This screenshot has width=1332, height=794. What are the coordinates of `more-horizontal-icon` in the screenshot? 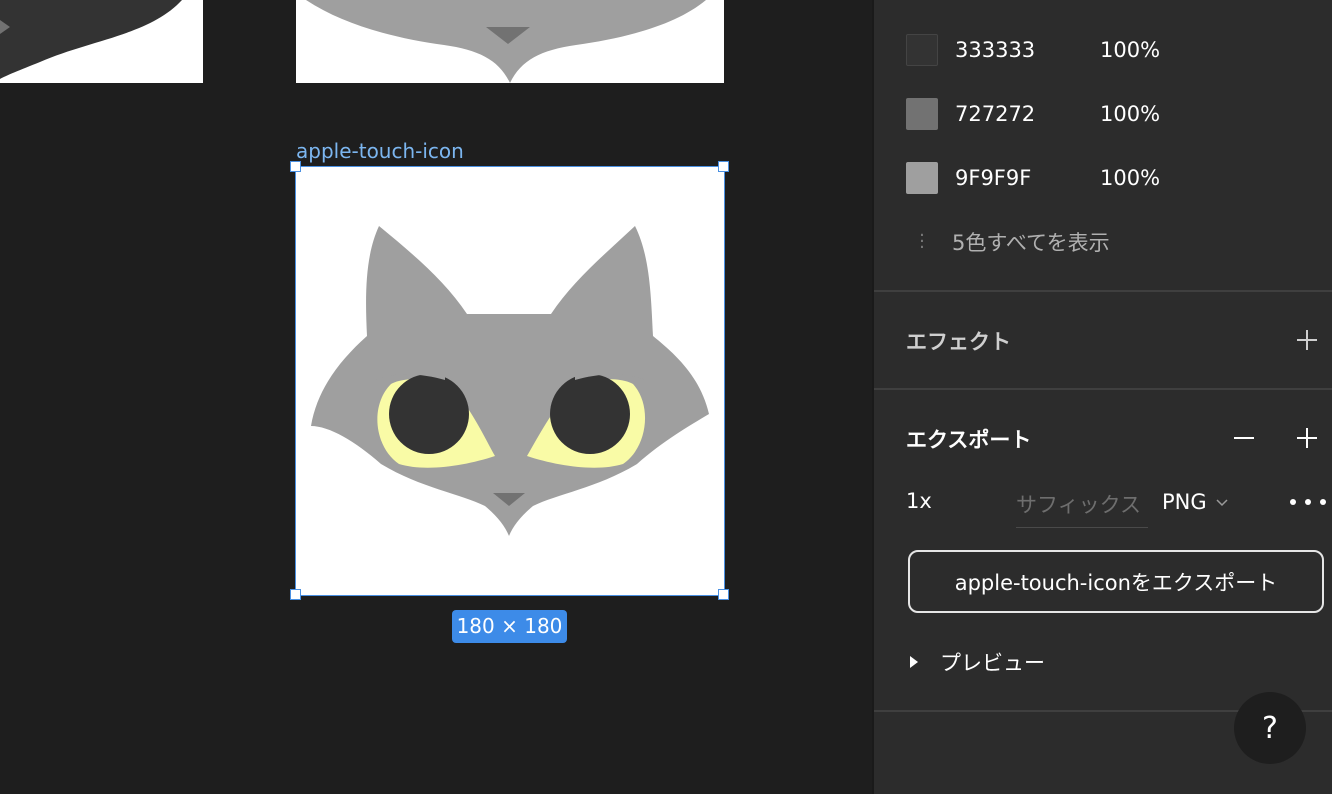 It's located at (1293, 502).